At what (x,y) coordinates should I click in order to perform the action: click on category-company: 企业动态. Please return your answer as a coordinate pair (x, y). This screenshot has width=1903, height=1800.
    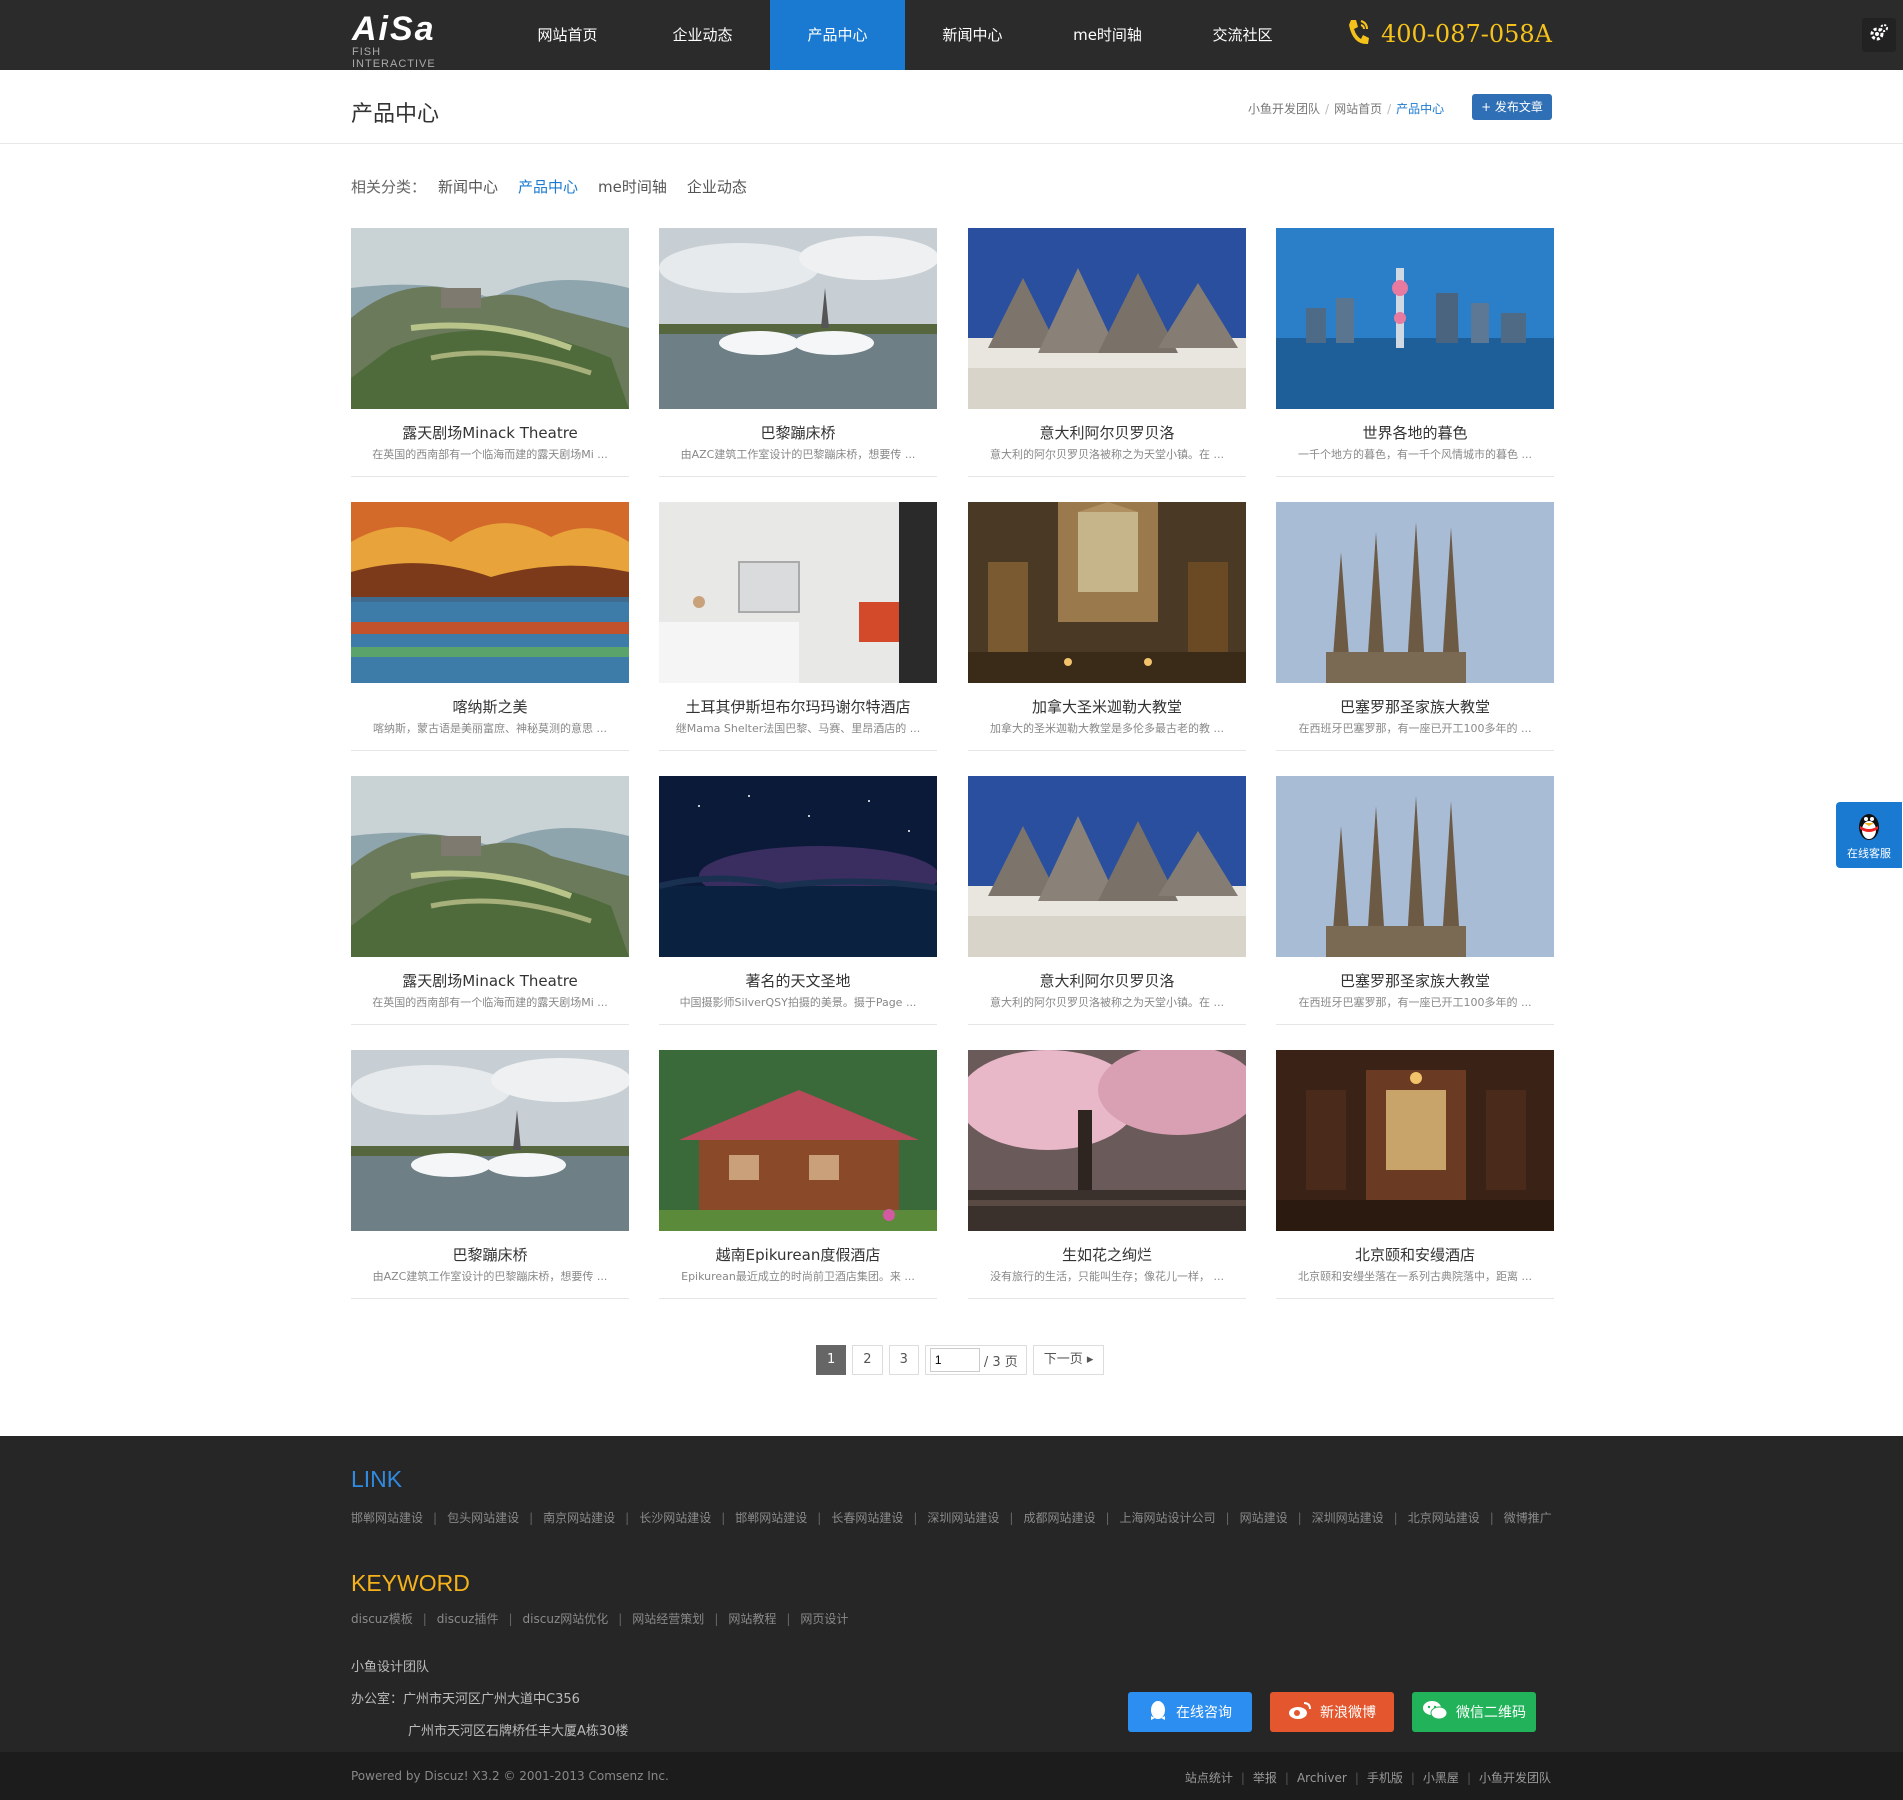
    Looking at the image, I should click on (717, 186).